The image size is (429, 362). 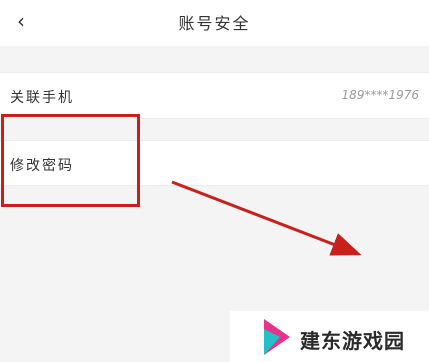 What do you see at coordinates (352, 341) in the screenshot?
I see `watermark-text: 建东游戏园` at bounding box center [352, 341].